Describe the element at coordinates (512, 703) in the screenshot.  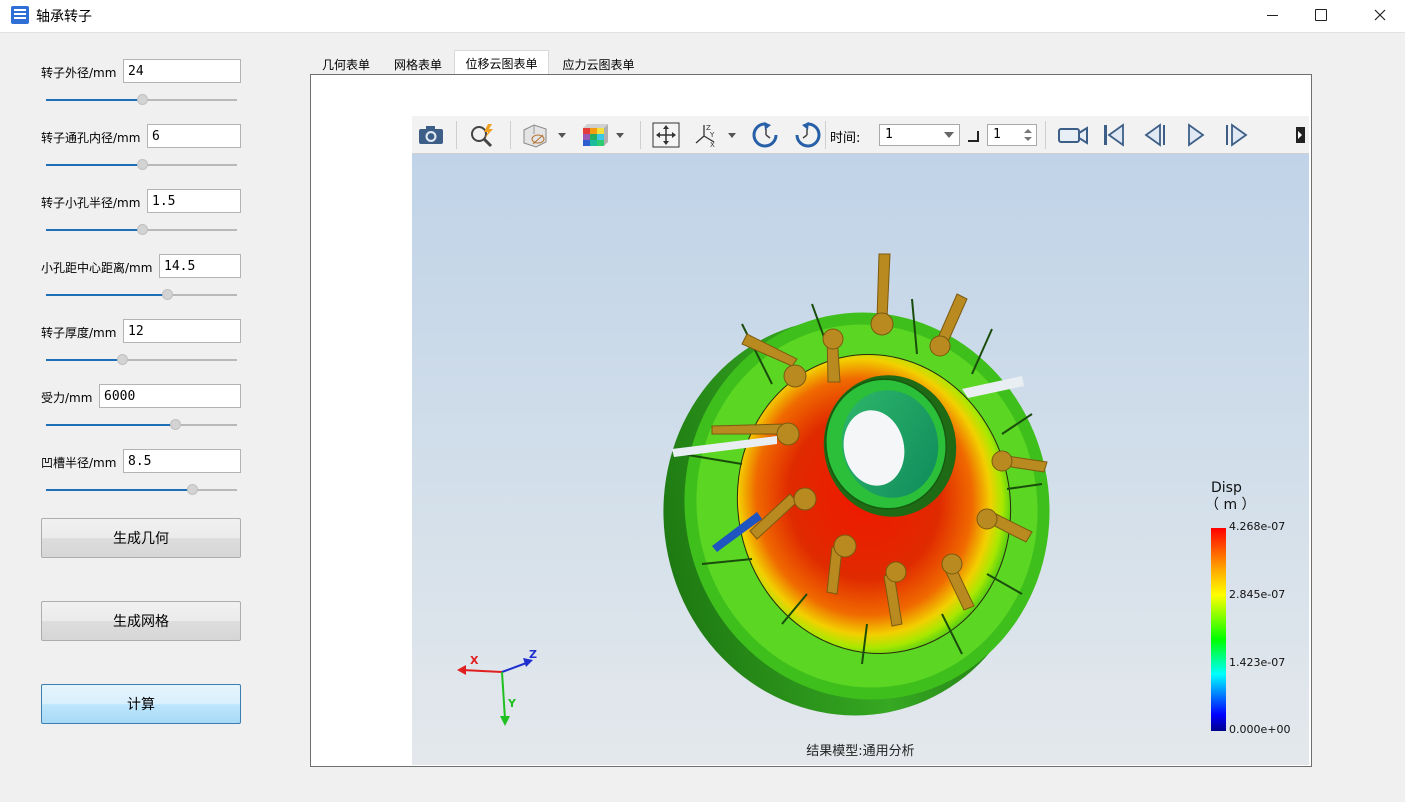
I see `axis-y-label: Y` at that location.